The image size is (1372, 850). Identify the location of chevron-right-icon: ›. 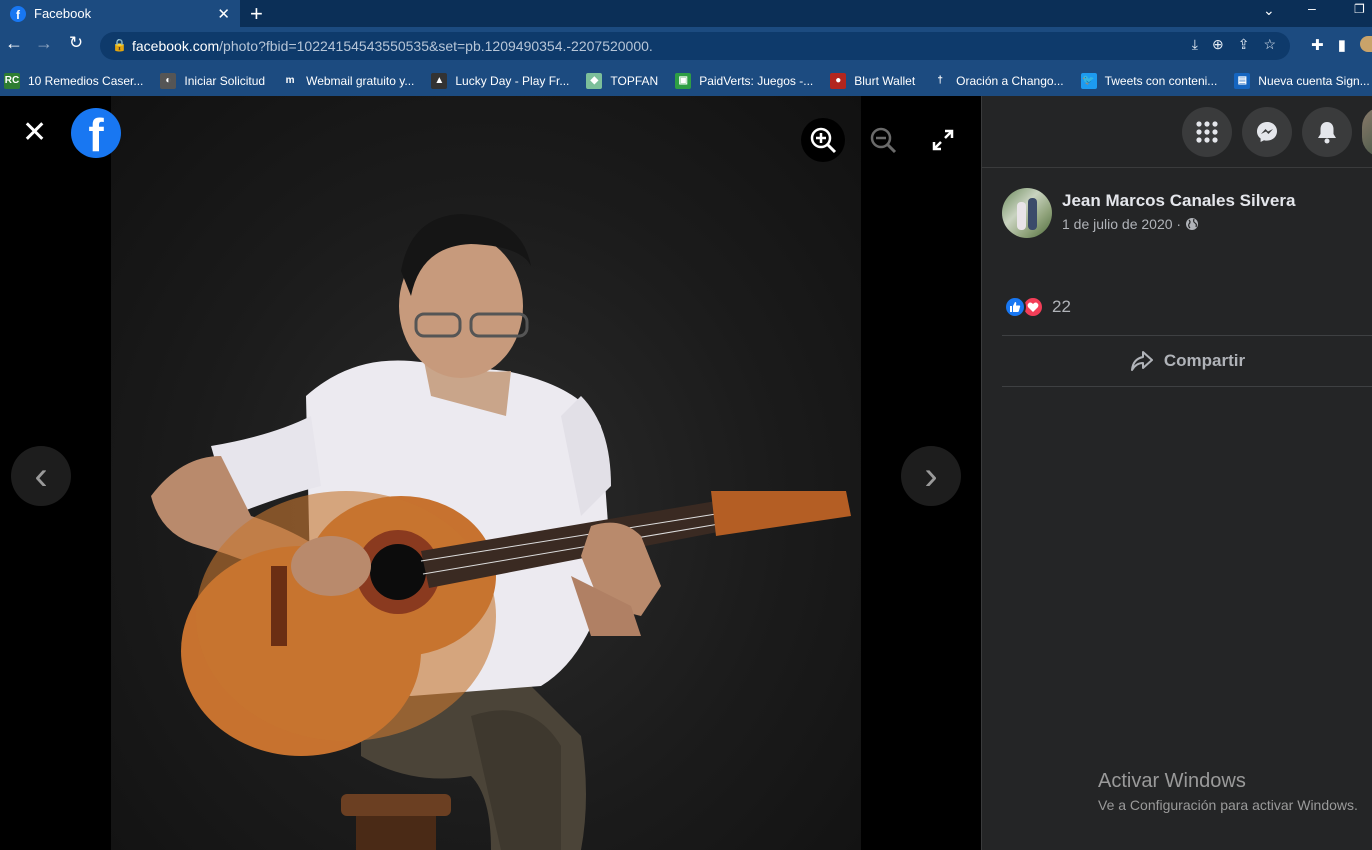
(931, 476).